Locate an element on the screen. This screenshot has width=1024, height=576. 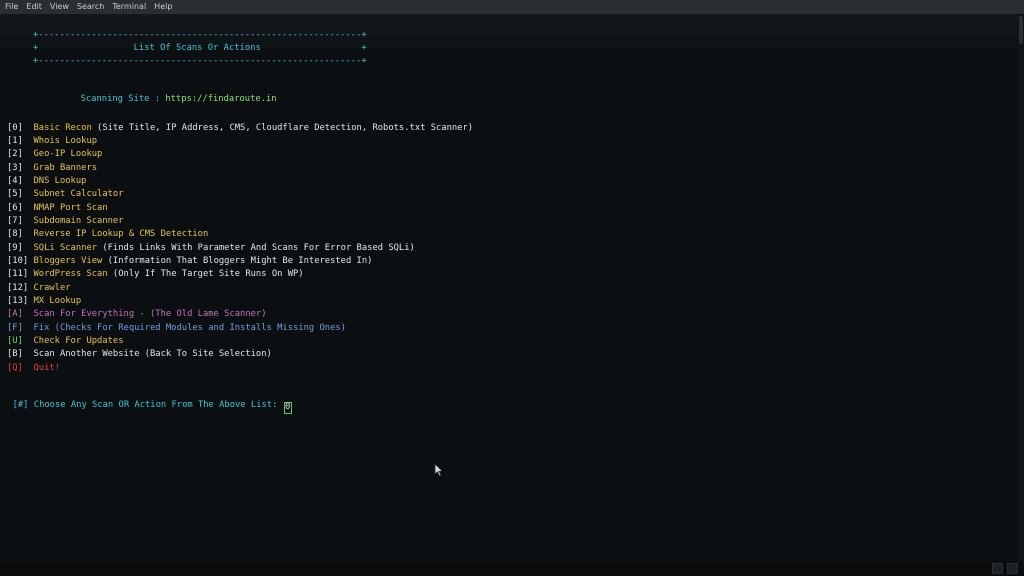
option-label: DNS Lookup is located at coordinates (60, 181).